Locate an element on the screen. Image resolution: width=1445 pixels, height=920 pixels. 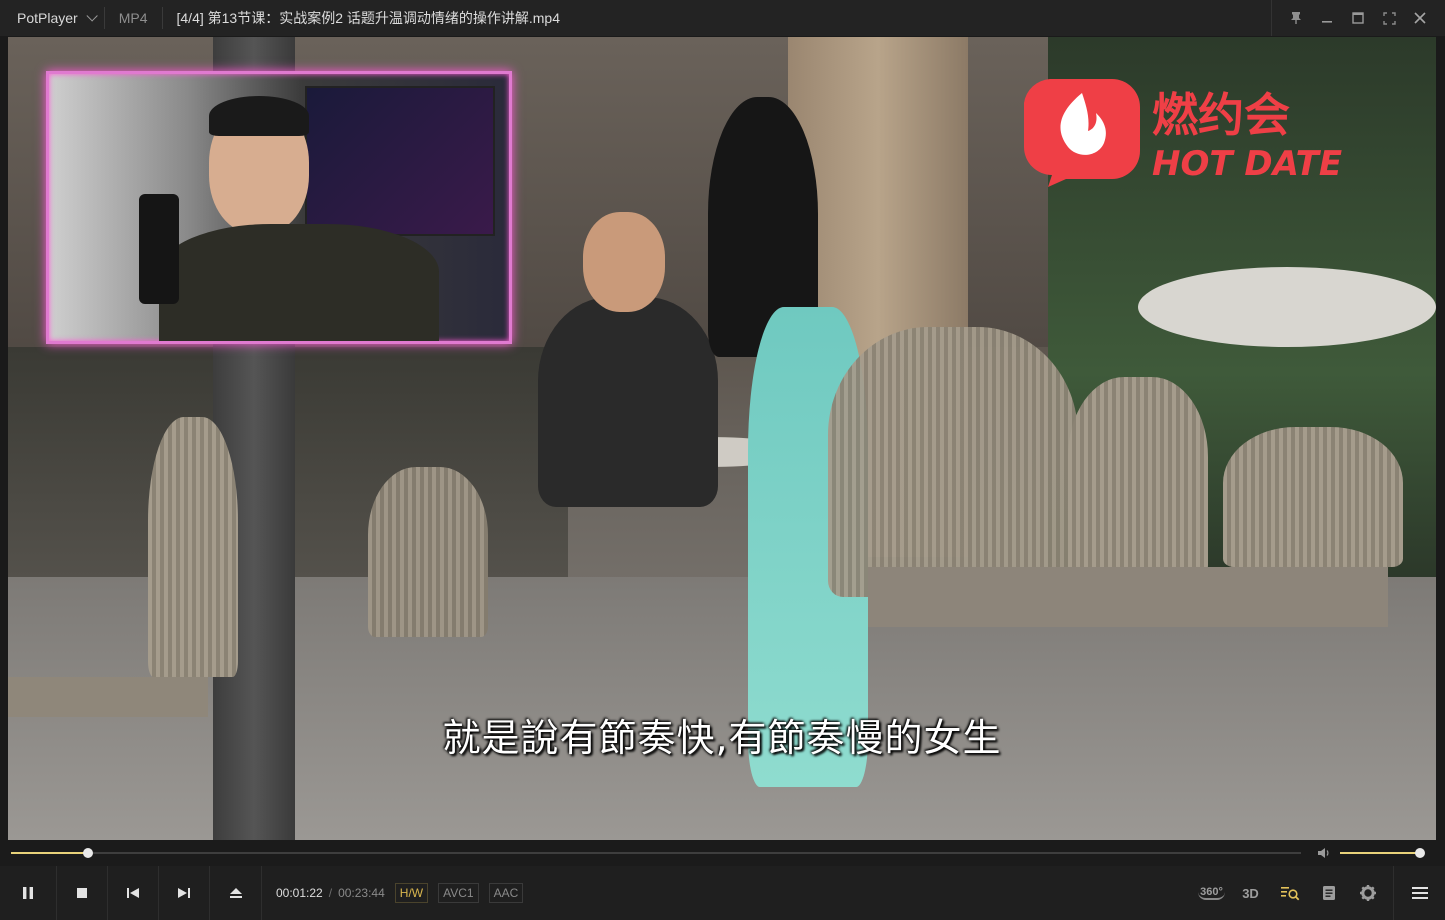
document-icon is located at coordinates (1328, 893).